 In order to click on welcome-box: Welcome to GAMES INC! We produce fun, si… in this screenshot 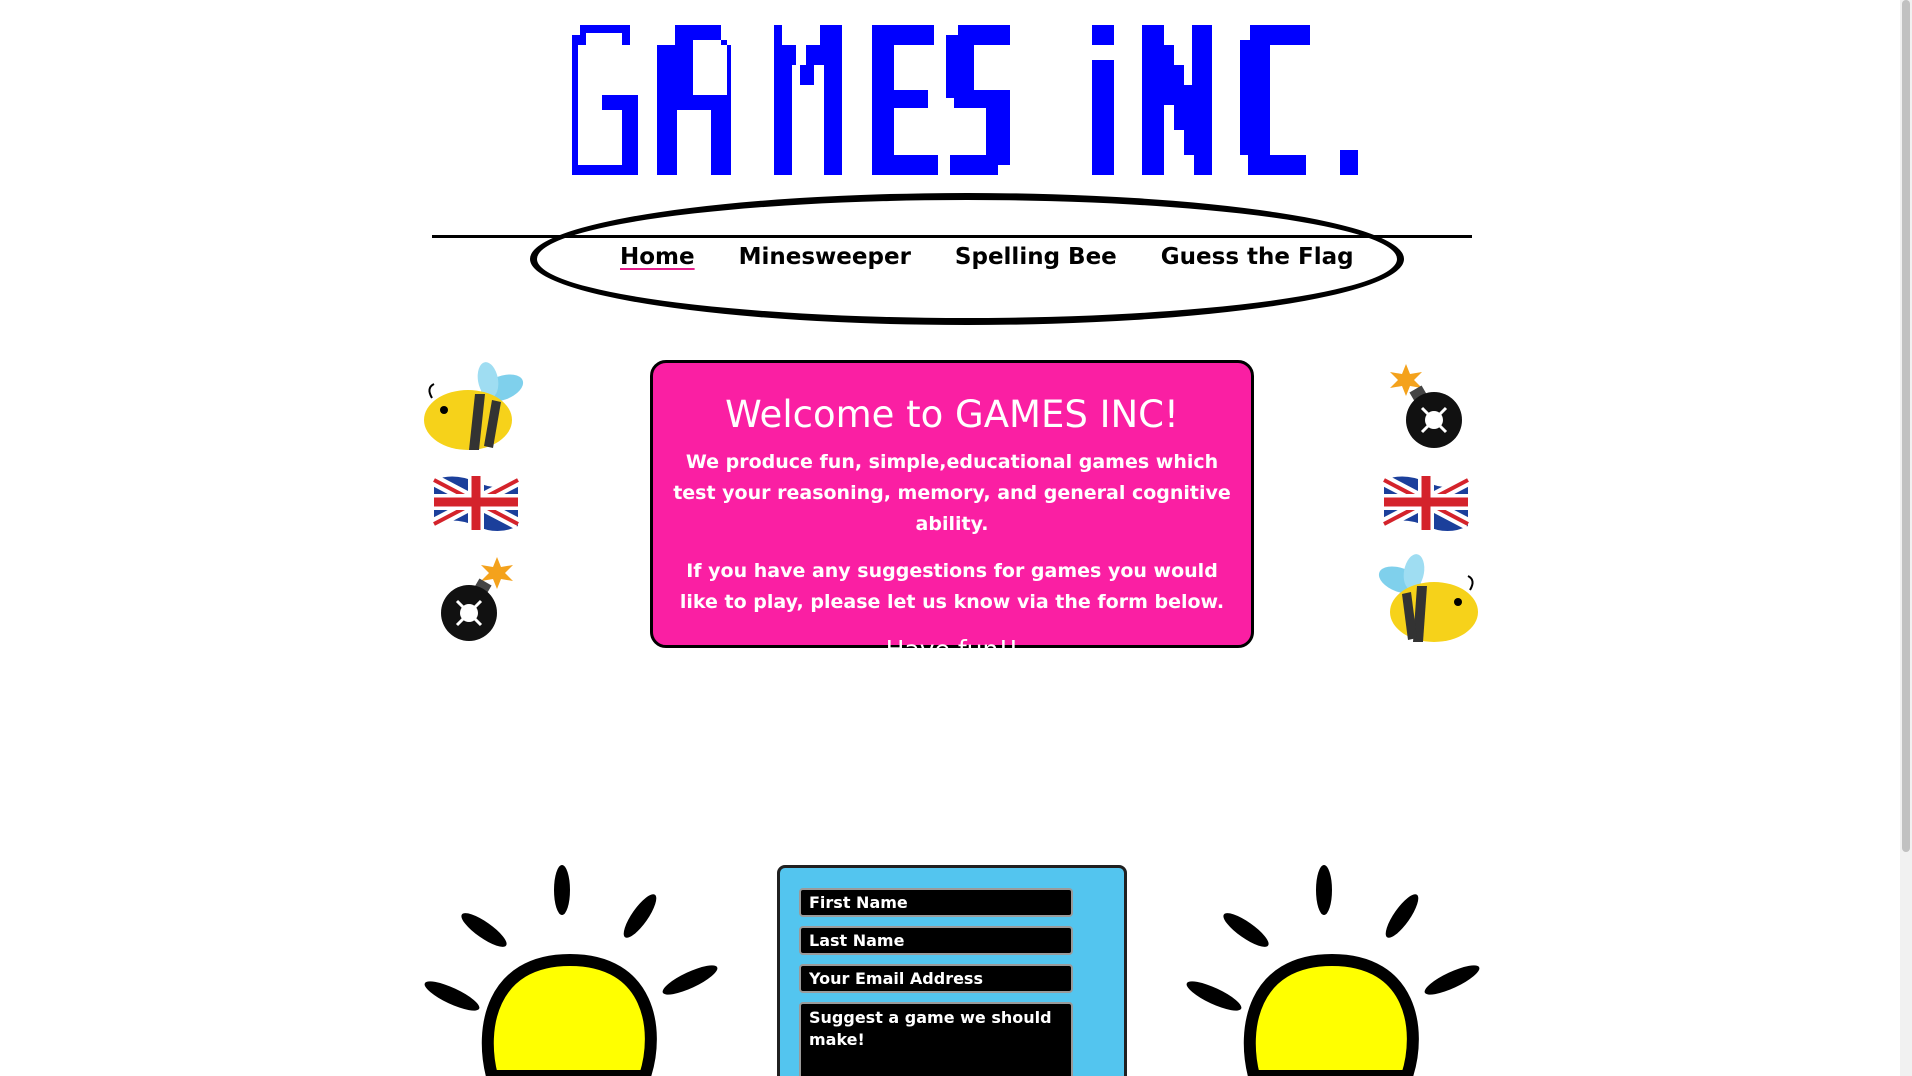, I will do `click(952, 512)`.